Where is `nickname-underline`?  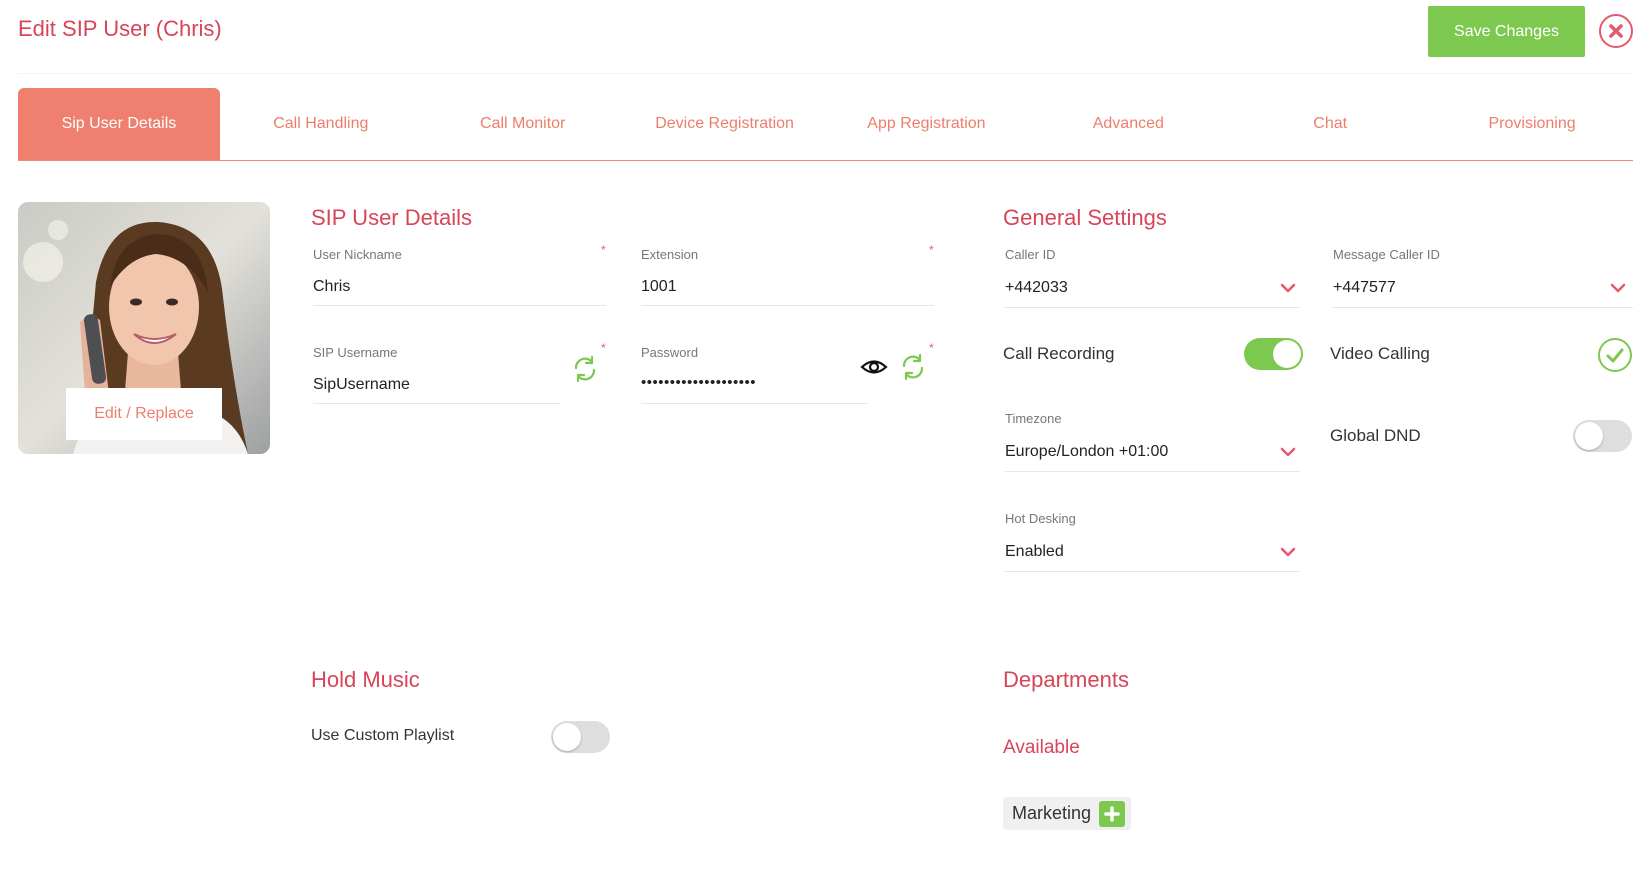
nickname-underline is located at coordinates (459, 305).